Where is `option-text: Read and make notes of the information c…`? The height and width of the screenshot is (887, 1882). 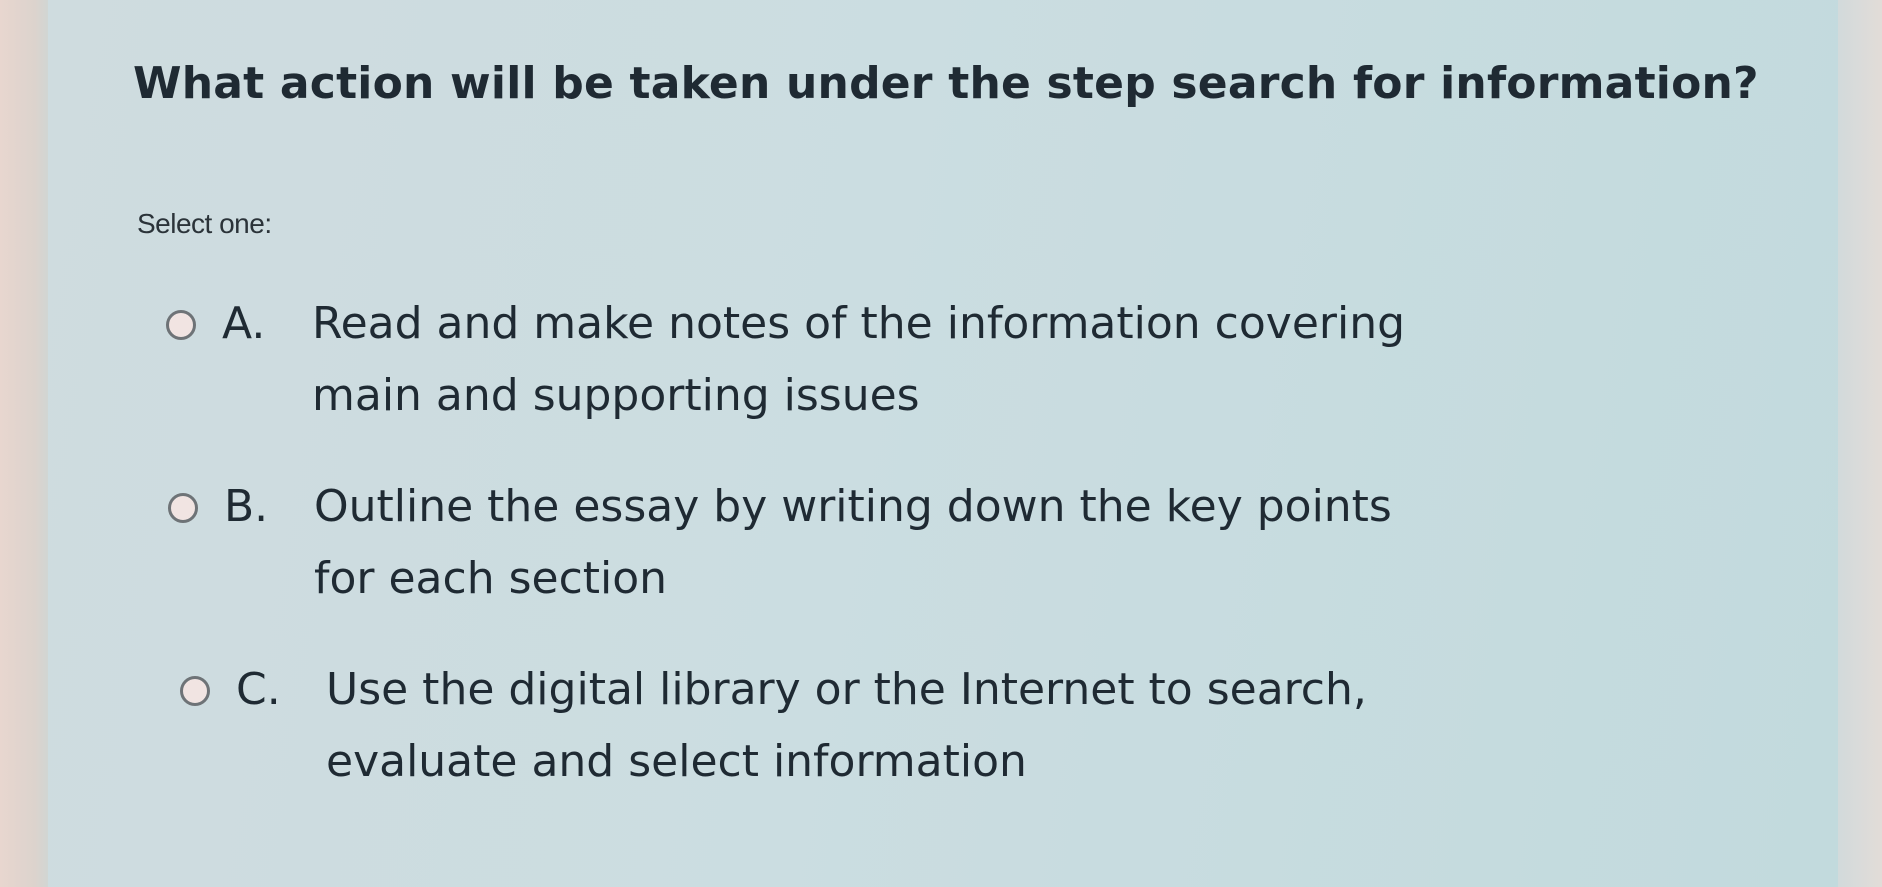 option-text: Read and make notes of the information c… is located at coordinates (912, 360).